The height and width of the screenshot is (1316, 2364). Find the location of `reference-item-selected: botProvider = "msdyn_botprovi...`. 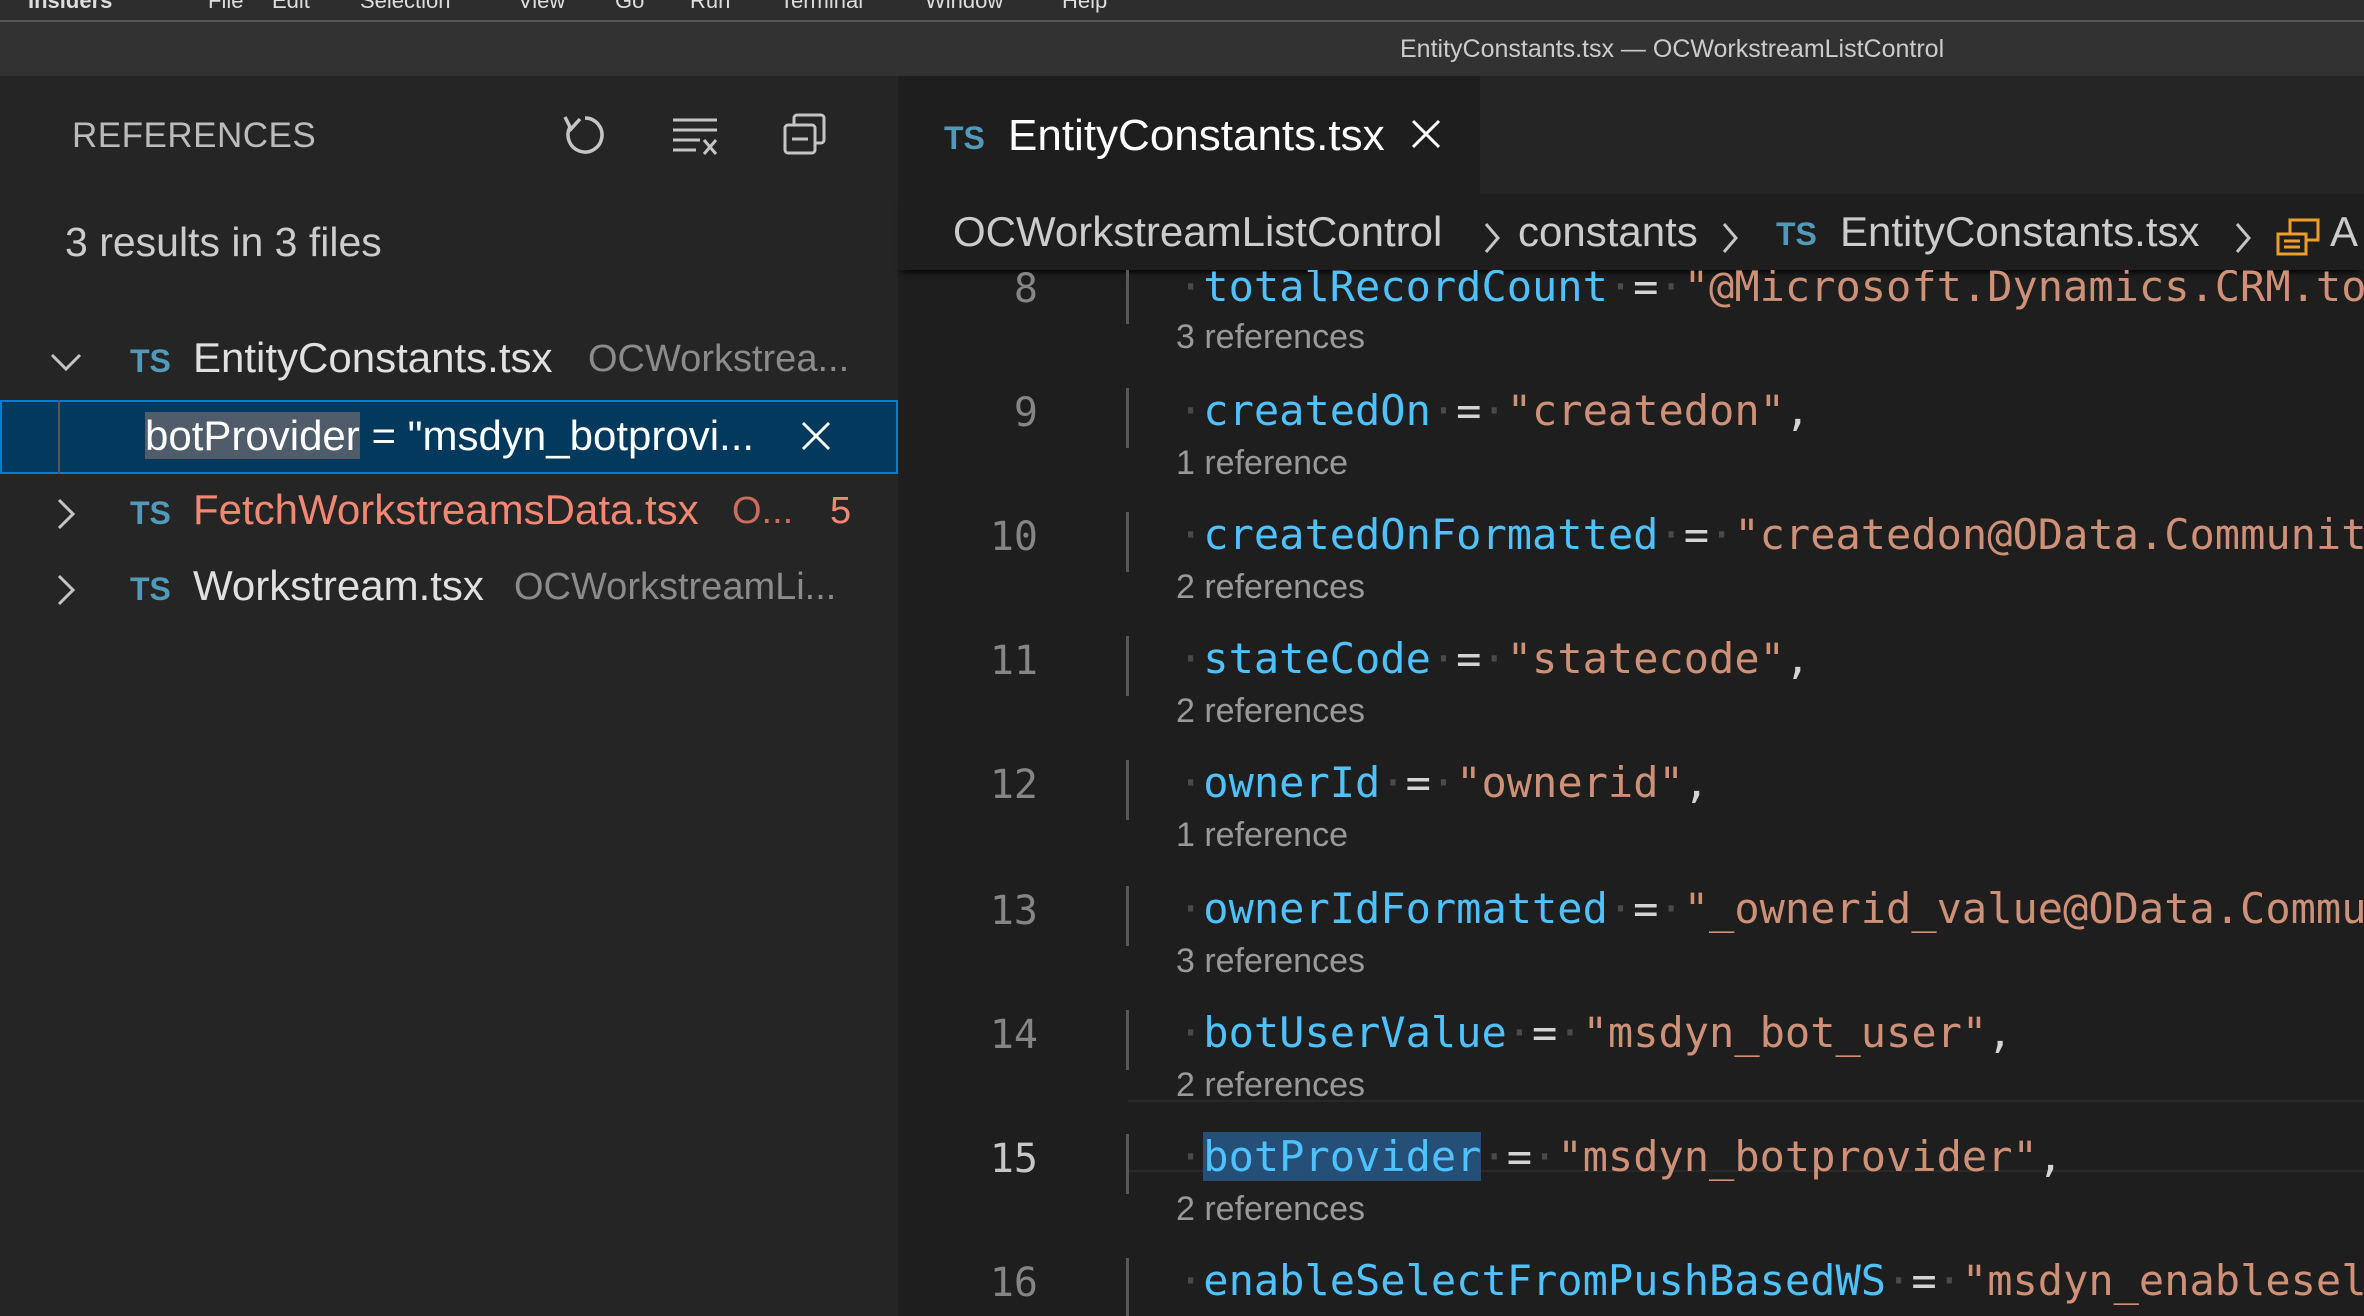

reference-item-selected: botProvider = "msdyn_botprovi... is located at coordinates (449, 437).